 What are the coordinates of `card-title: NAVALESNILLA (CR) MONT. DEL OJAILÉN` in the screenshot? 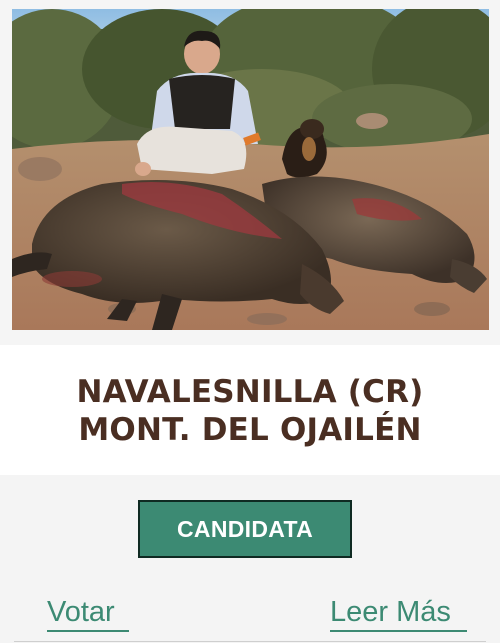 It's located at (250, 411).